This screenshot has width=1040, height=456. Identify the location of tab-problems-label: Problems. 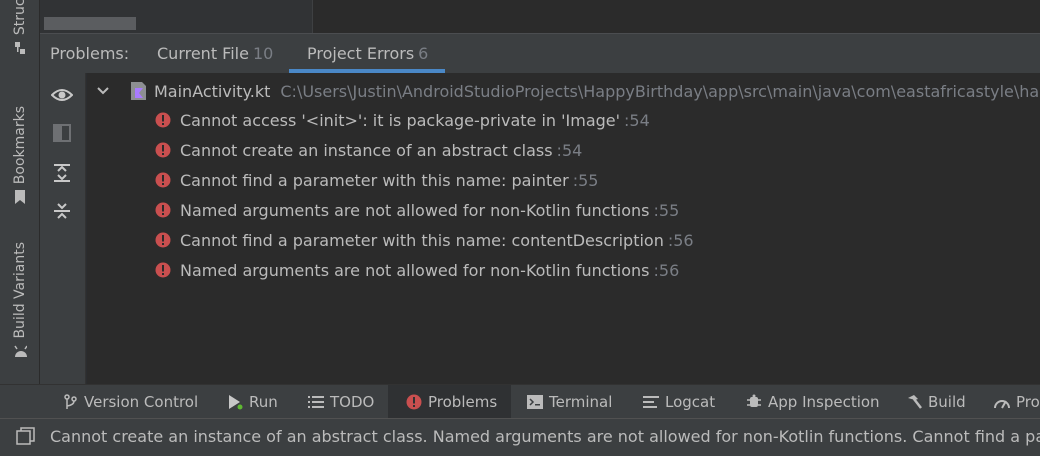
(463, 401).